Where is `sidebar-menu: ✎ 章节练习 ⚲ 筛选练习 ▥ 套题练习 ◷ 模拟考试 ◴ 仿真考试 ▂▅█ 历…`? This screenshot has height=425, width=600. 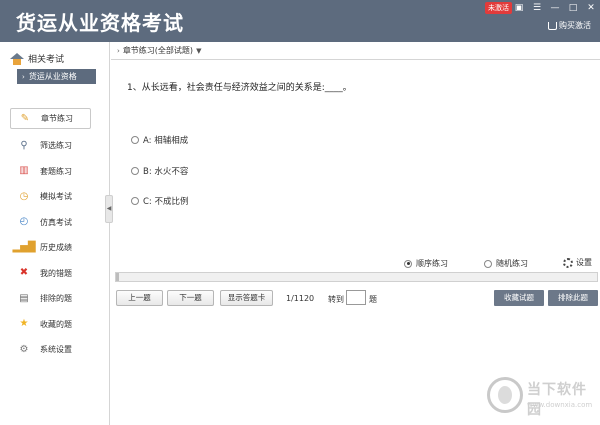 sidebar-menu: ✎ 章节练习 ⚲ 筛选练习 ▥ 套题练习 ◷ 模拟考试 ◴ 仿真考试 ▂▅█ 历… is located at coordinates (57, 235).